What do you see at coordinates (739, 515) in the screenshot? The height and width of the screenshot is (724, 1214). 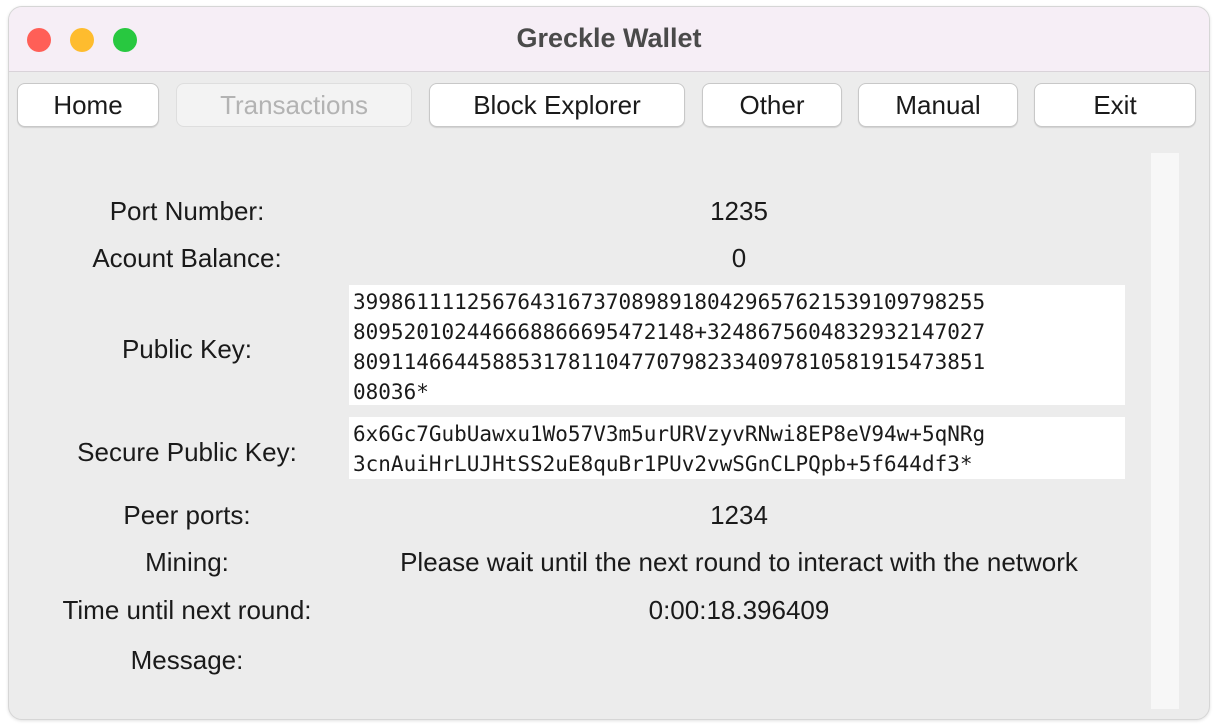 I see `peer-ports-value: 1234` at bounding box center [739, 515].